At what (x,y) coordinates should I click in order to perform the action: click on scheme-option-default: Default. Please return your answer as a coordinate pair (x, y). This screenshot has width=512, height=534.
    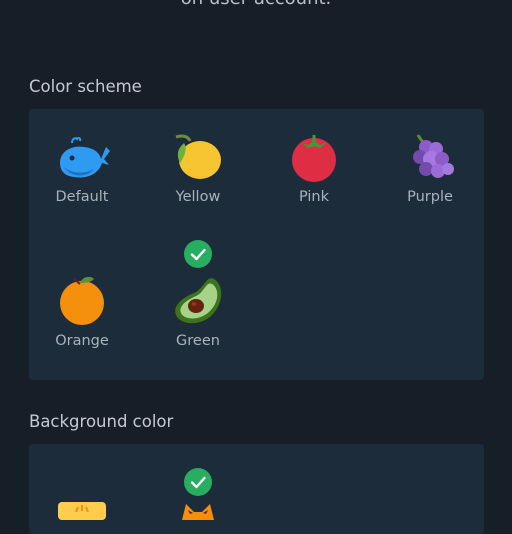
    Looking at the image, I should click on (82, 169).